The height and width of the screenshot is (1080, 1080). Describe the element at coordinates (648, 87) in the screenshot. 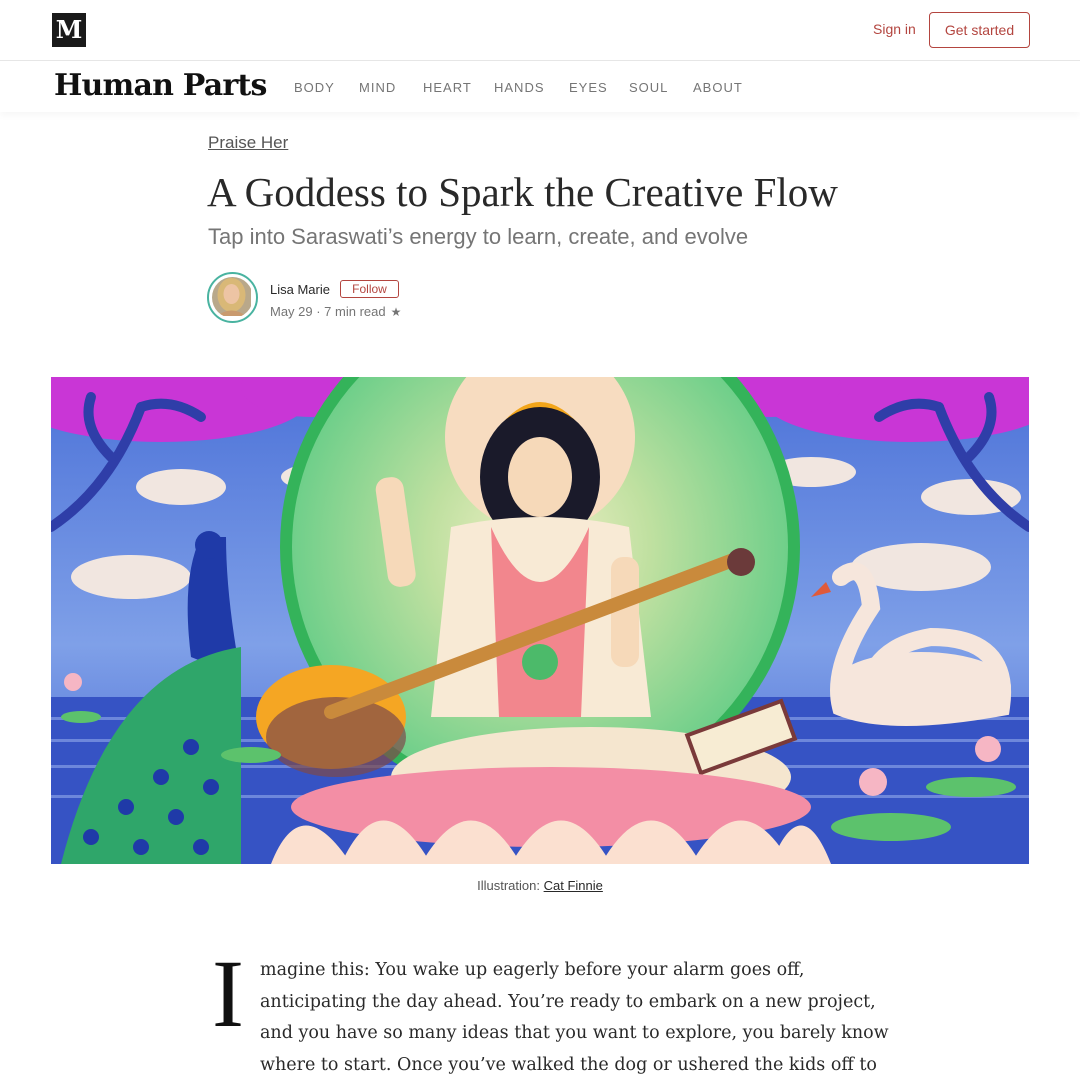

I see `nav-item-soul: SOUL` at that location.